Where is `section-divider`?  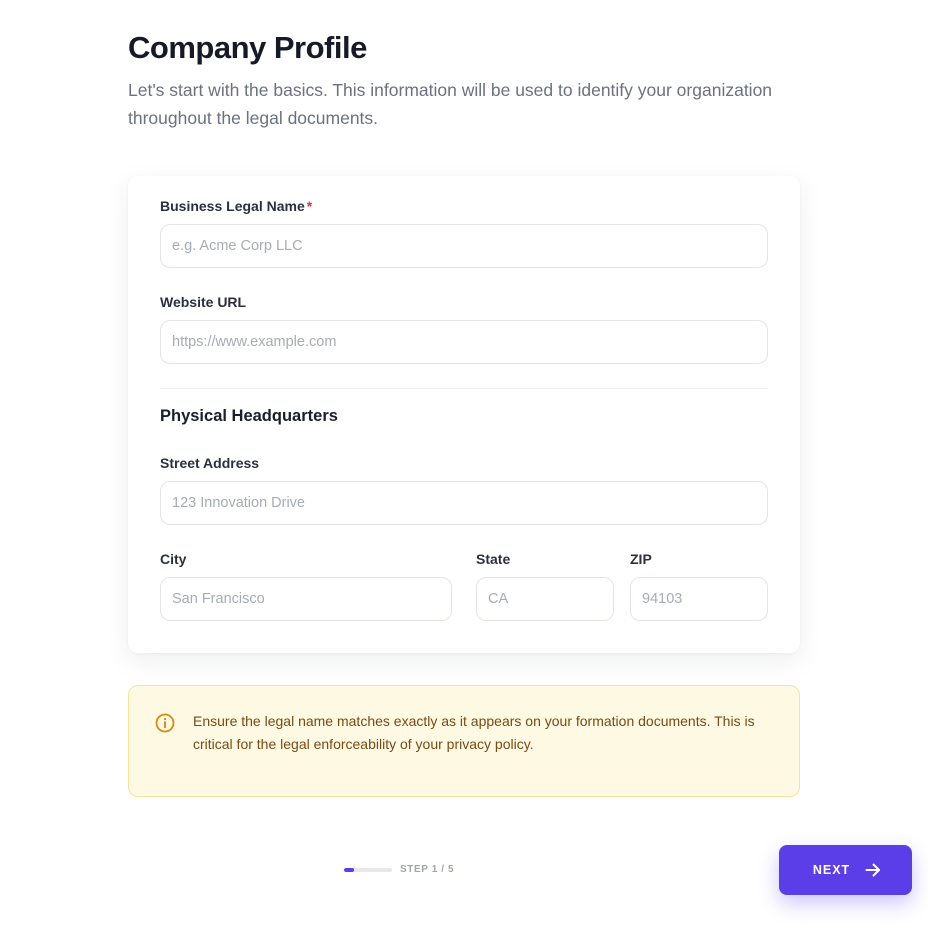
section-divider is located at coordinates (464, 388).